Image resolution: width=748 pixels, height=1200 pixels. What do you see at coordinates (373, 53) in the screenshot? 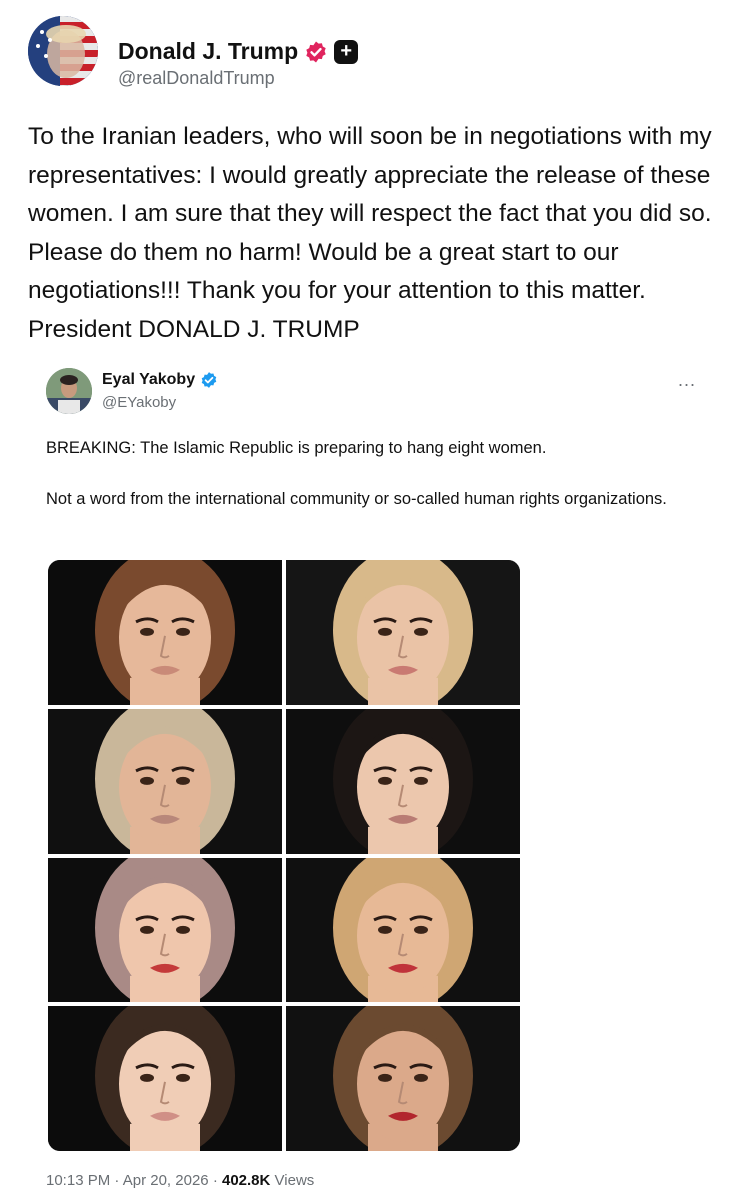
I see `post-header: Donald J. Trump + @realDonaldTrump` at bounding box center [373, 53].